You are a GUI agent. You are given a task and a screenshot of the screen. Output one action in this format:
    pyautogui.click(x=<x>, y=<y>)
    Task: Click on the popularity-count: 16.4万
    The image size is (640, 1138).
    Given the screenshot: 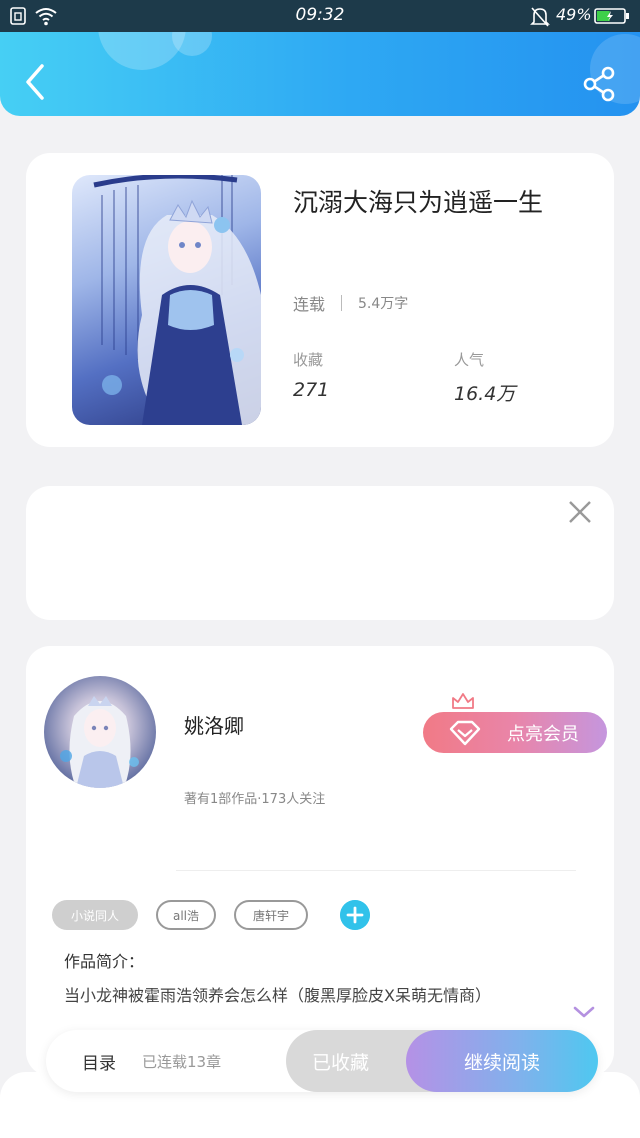 What is the action you would take?
    pyautogui.click(x=485, y=394)
    